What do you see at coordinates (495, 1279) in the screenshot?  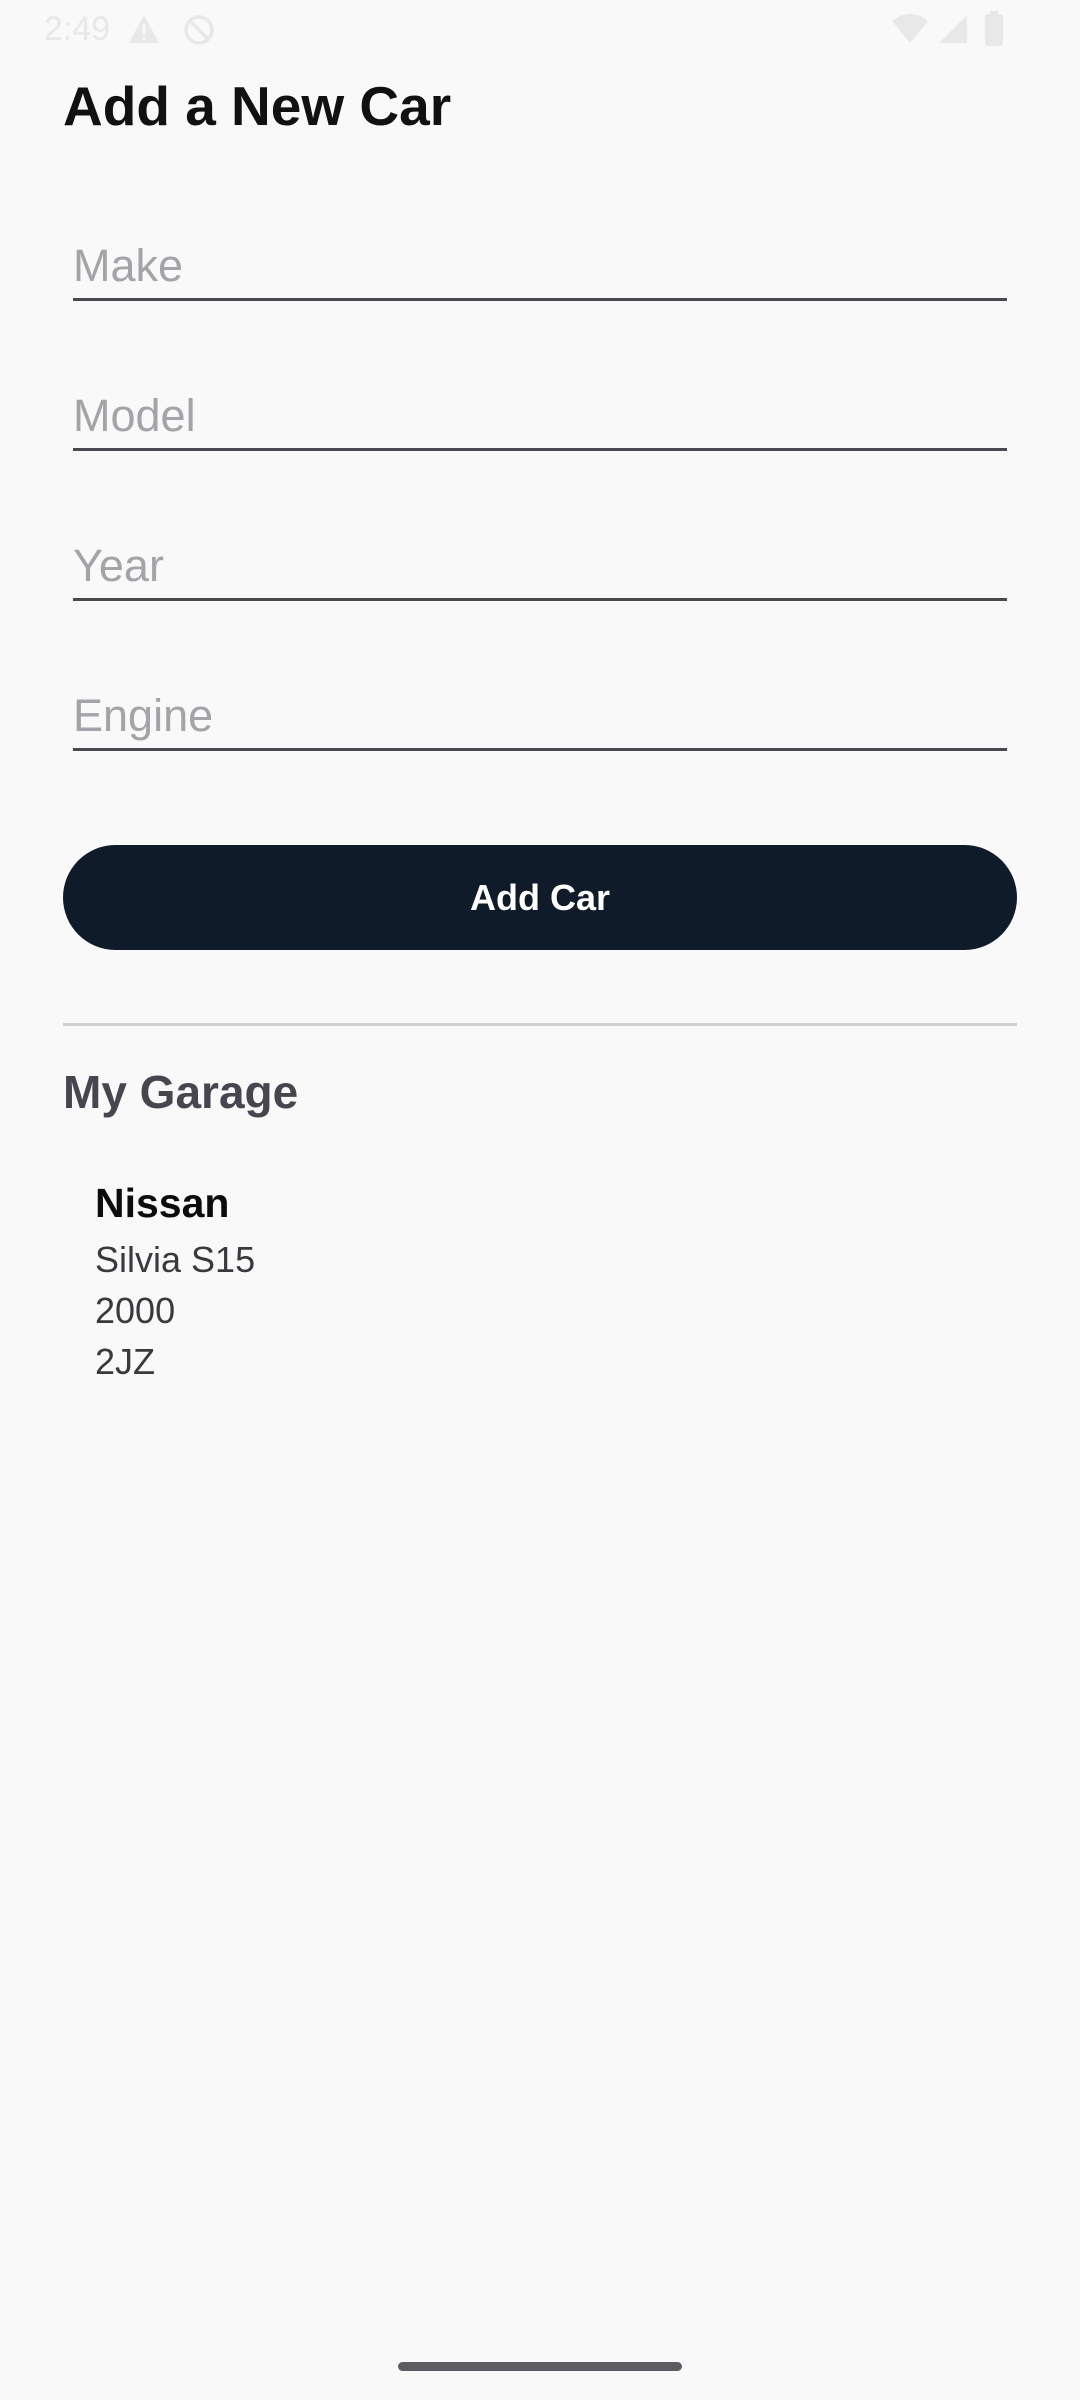 I see `car-list-item: Nissan Silvia S15 2000 2JZ` at bounding box center [495, 1279].